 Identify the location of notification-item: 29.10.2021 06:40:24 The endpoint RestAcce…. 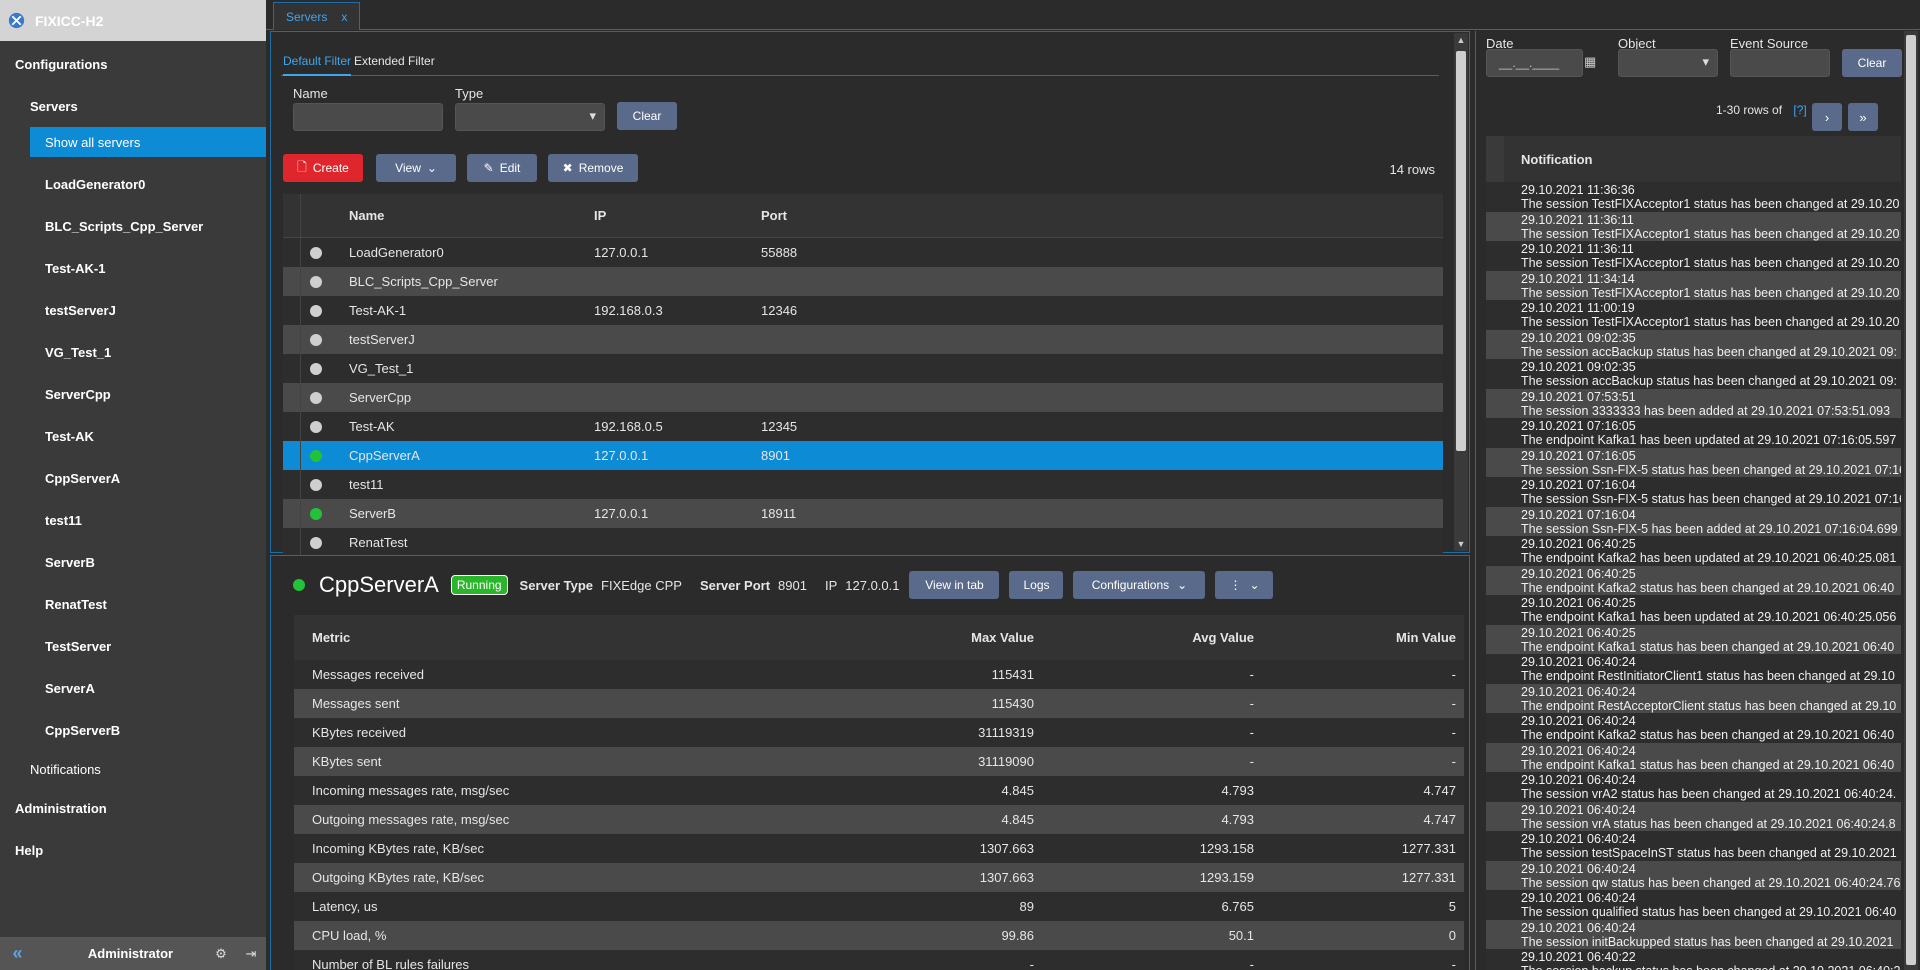
(1693, 698).